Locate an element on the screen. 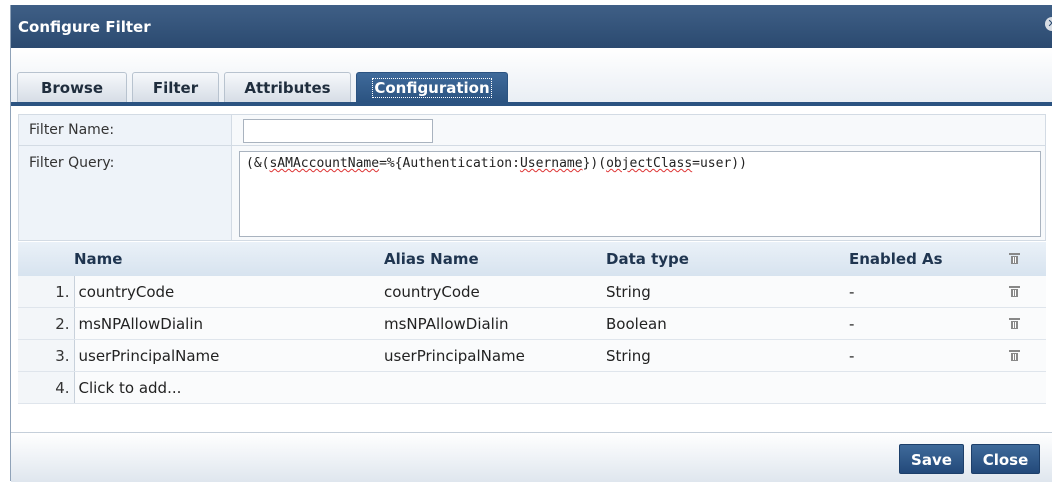 The image size is (1052, 482). header-num is located at coordinates (46, 259).